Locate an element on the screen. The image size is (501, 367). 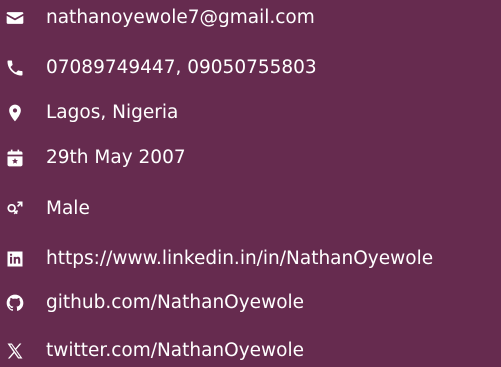
envelope-icon is located at coordinates (15, 18).